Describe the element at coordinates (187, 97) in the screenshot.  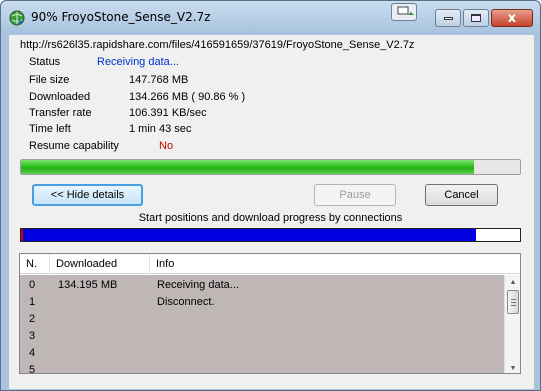
I see `downloaded-value: 134.266 MB ( 90.86 % )` at that location.